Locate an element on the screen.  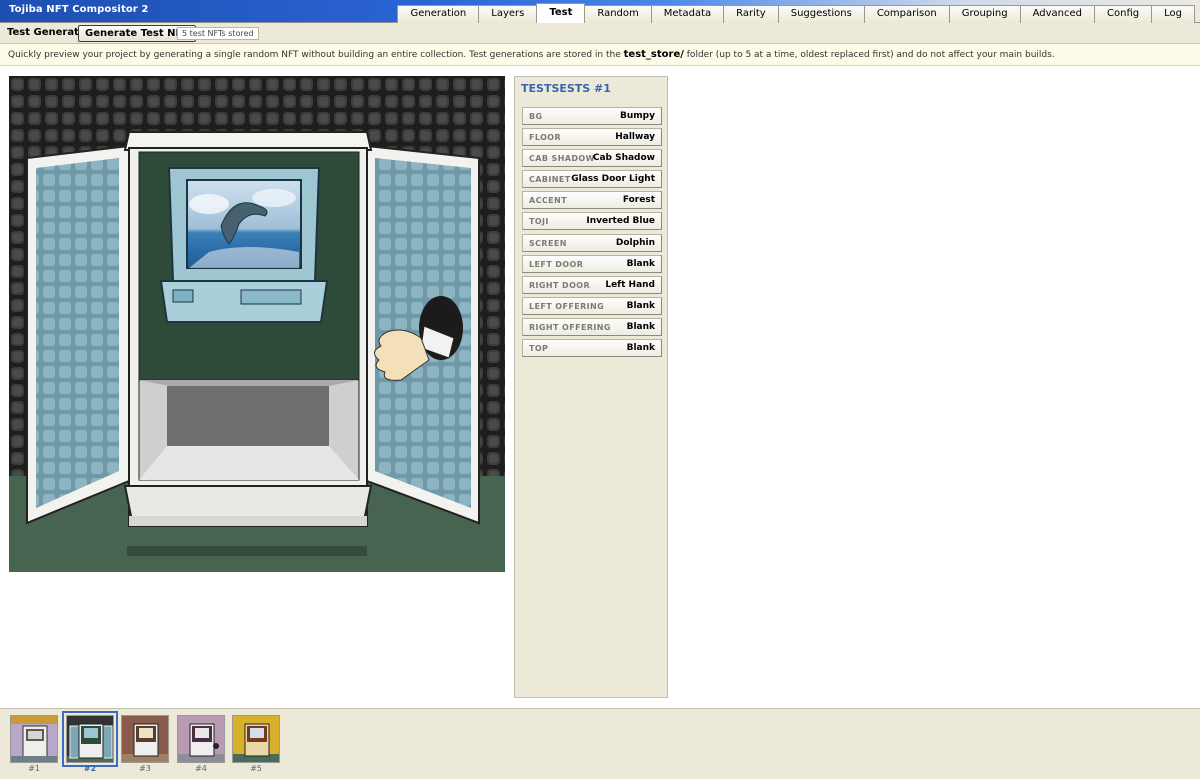
trait-row-top: TOP Blank is located at coordinates (592, 348).